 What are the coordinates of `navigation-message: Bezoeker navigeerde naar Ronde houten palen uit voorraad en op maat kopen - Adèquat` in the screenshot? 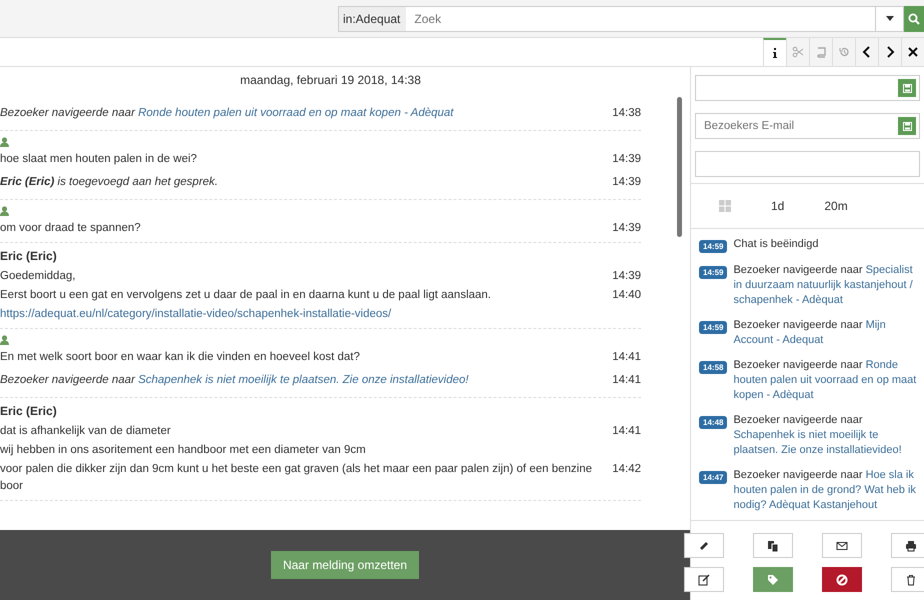 It's located at (227, 113).